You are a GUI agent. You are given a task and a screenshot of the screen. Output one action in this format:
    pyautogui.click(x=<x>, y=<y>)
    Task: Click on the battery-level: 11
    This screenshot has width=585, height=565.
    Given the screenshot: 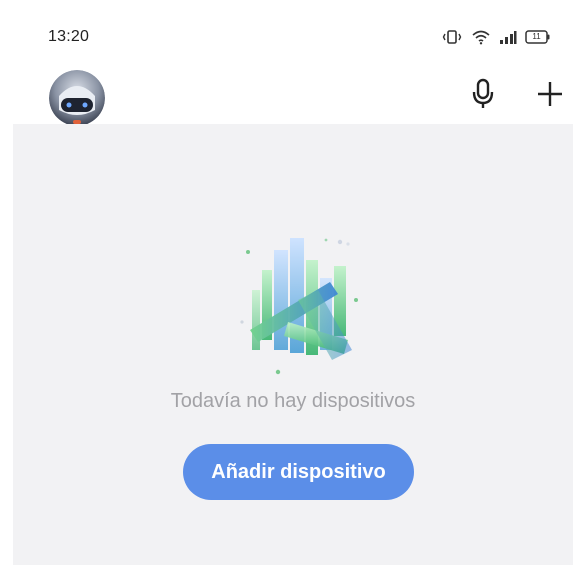 What is the action you would take?
    pyautogui.click(x=536, y=36)
    